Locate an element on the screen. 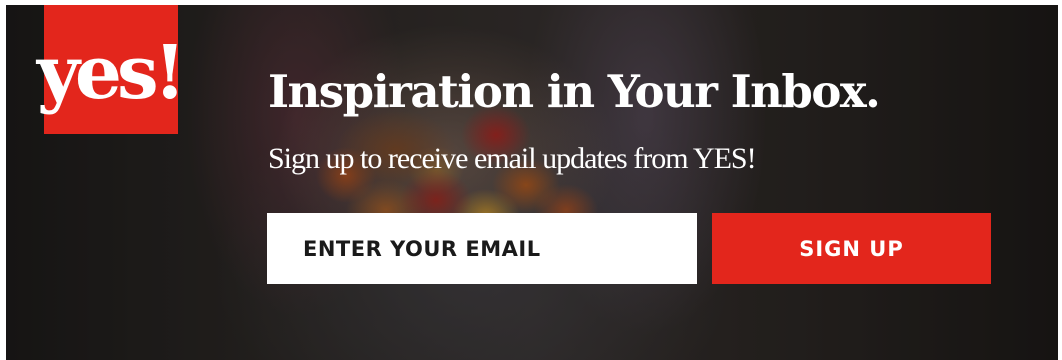  sign-up-button: SIGN UP is located at coordinates (851, 248).